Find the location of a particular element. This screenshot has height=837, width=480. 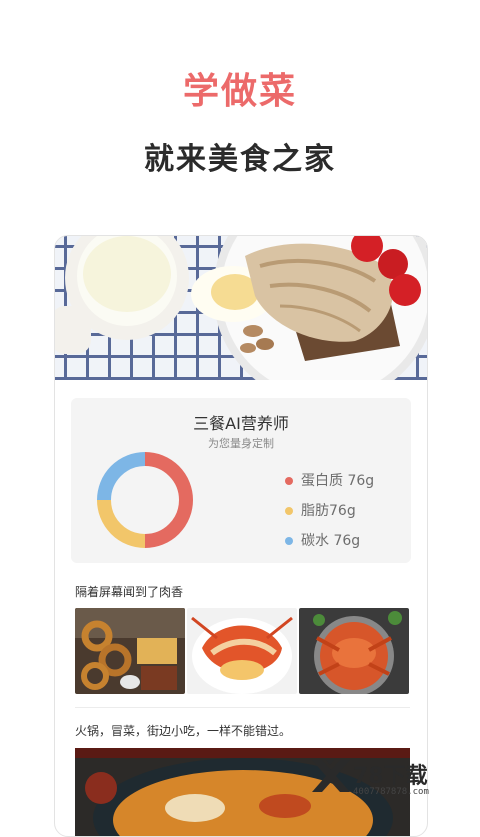

legend-label-protein: 蛋白质 76g is located at coordinates (338, 481).